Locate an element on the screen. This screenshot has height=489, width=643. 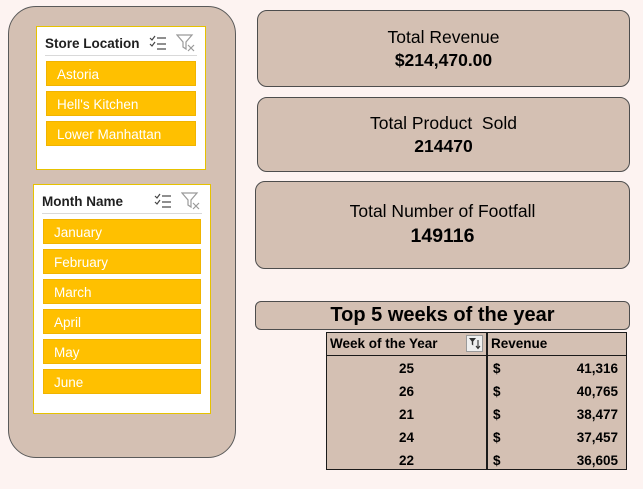
table-row: 25 $ 41,316 is located at coordinates (476, 368).